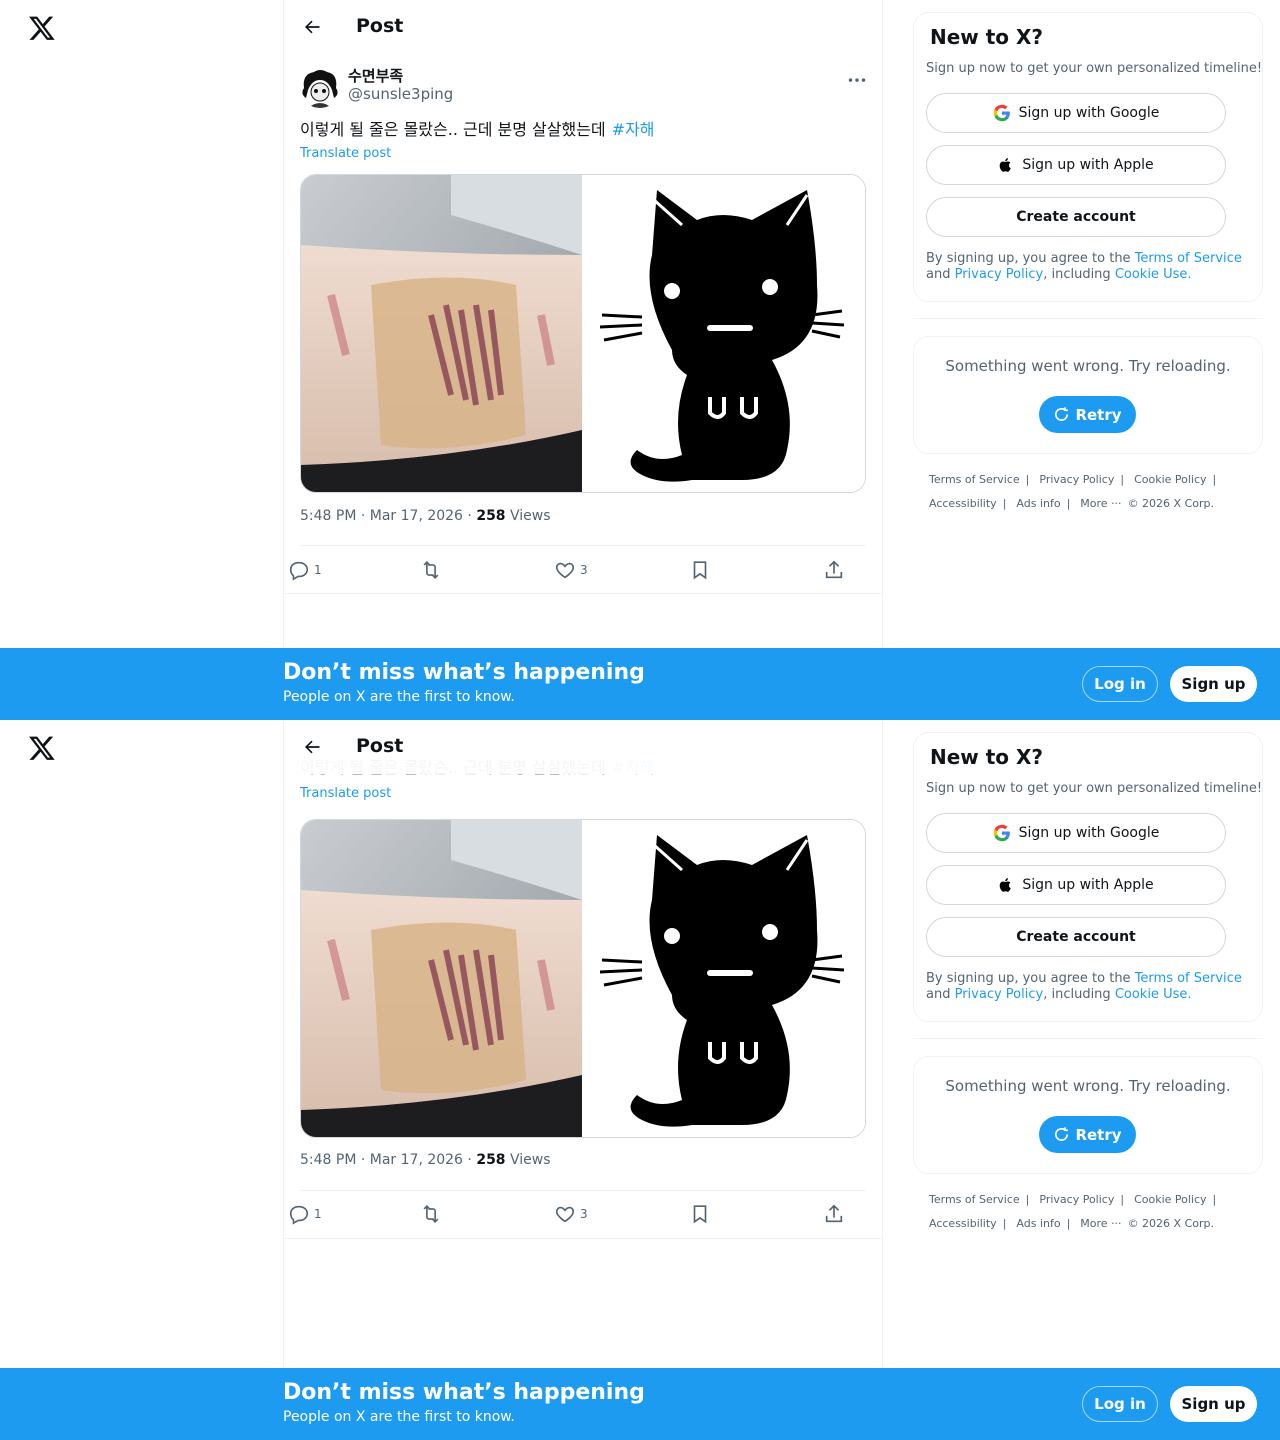 This screenshot has width=1280, height=1440. What do you see at coordinates (1062, 414) in the screenshot?
I see `refresh-icon` at bounding box center [1062, 414].